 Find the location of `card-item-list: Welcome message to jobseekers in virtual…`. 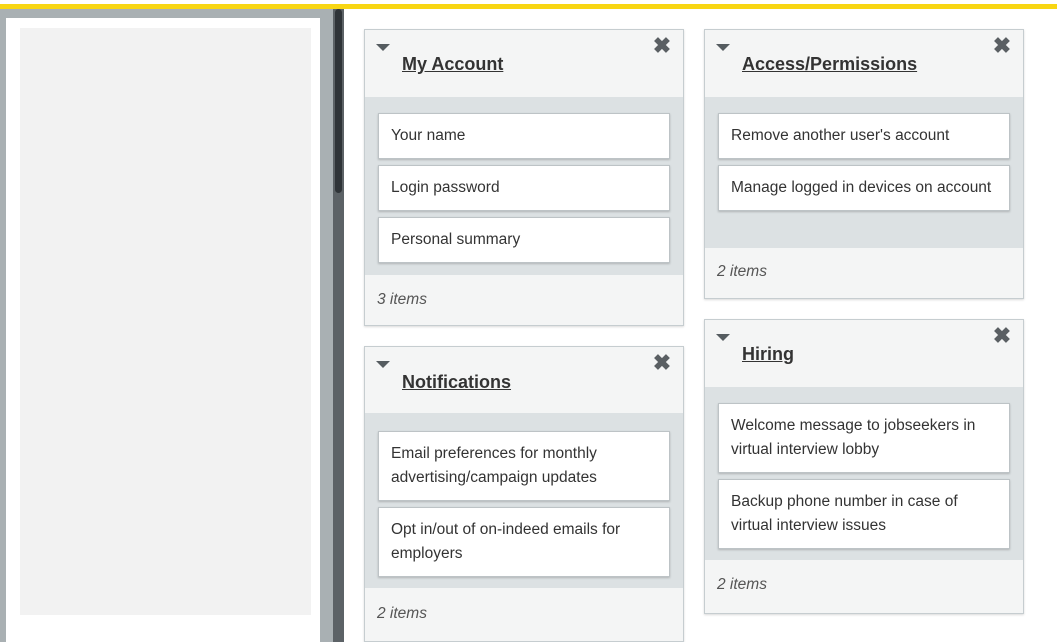

card-item-list: Welcome message to jobseekers in virtual… is located at coordinates (864, 468).